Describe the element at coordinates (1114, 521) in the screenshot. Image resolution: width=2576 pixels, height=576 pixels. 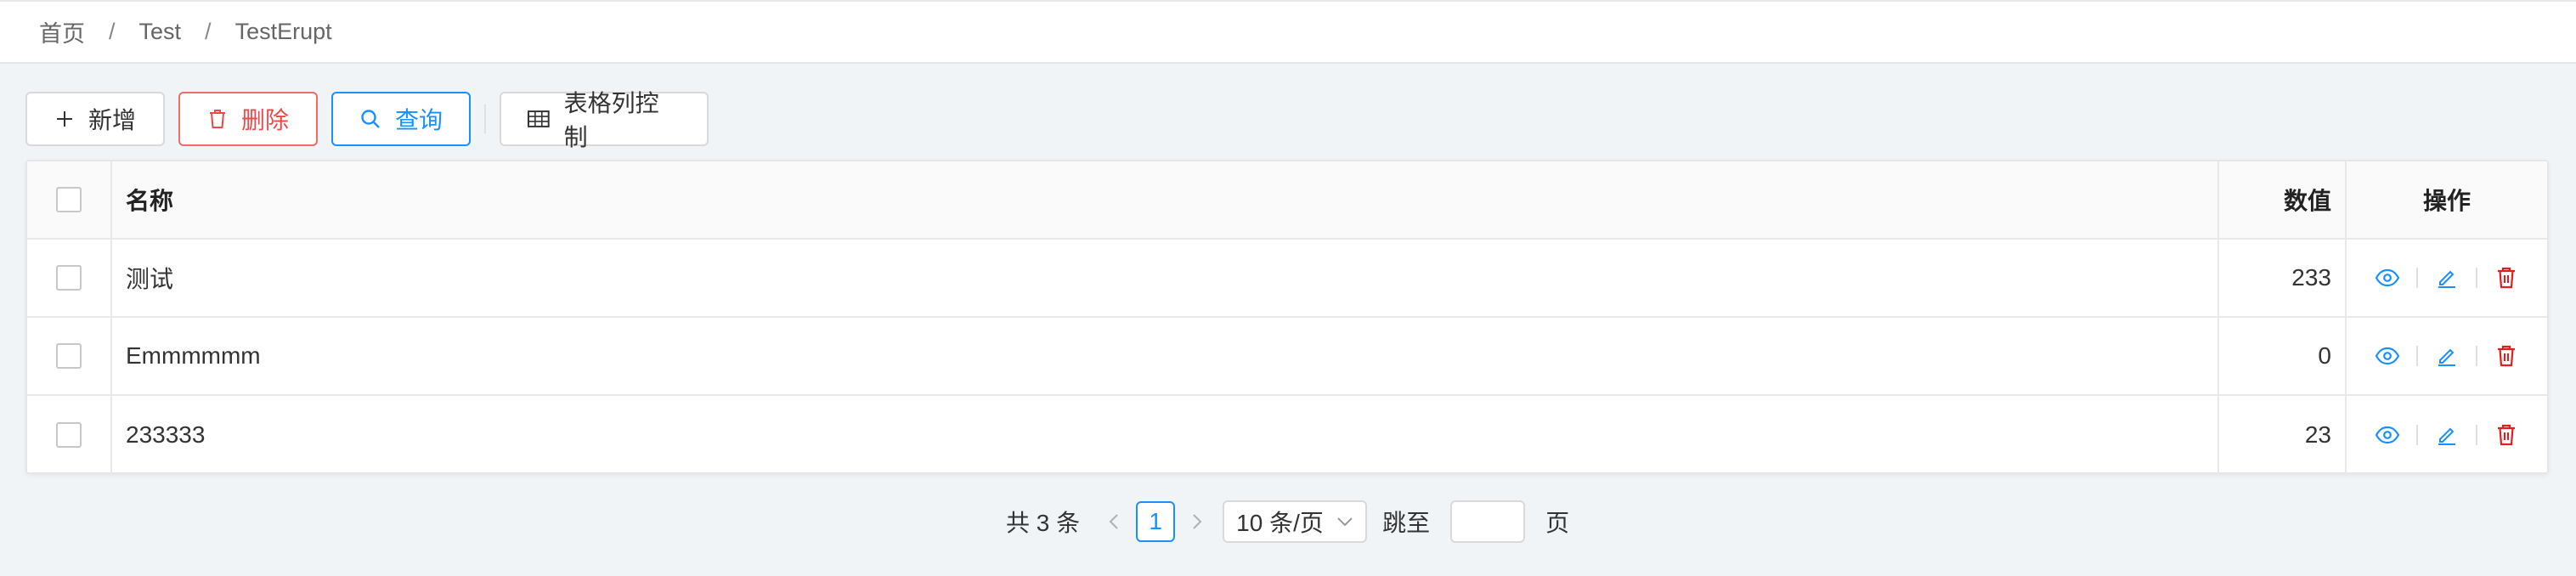
I see `prev-page-icon` at that location.